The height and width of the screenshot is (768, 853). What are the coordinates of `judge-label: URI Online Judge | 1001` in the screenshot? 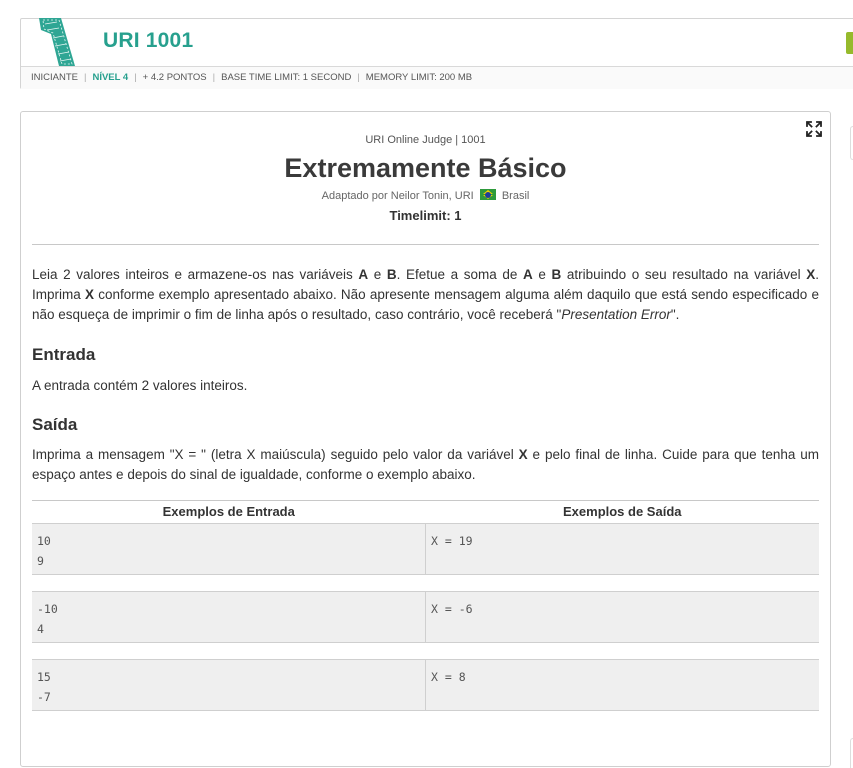 It's located at (425, 140).